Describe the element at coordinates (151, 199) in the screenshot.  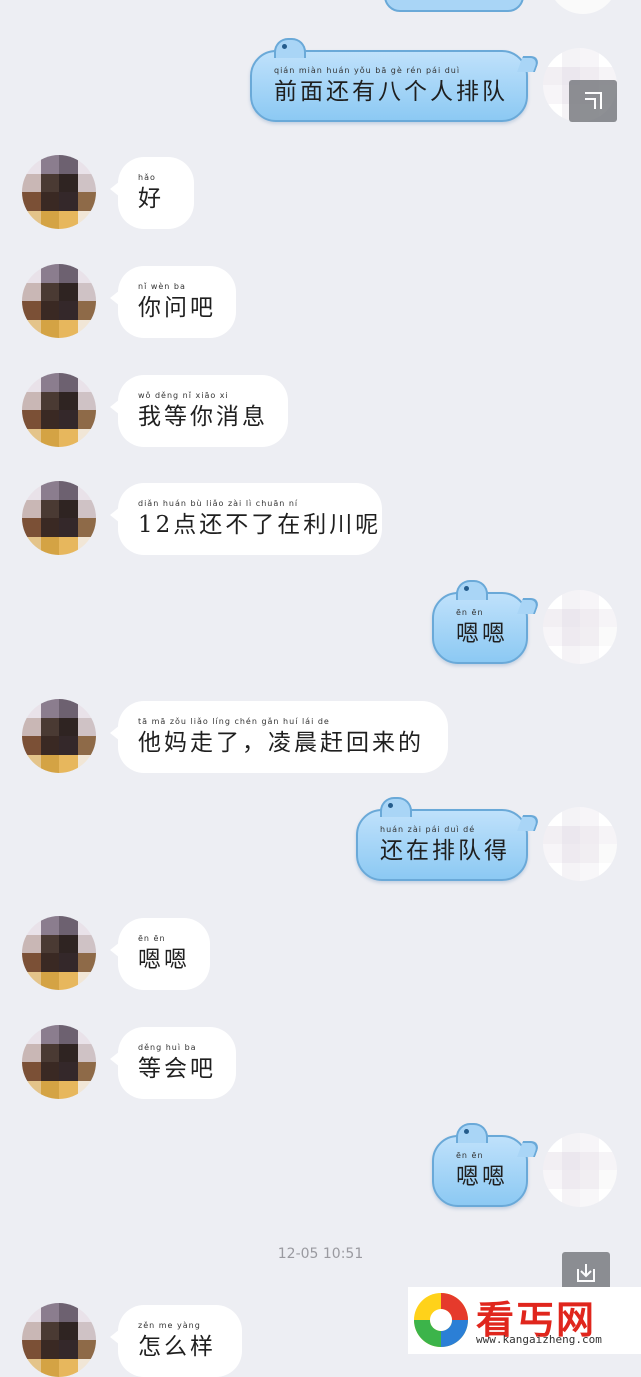
I see `message-text: 好` at that location.